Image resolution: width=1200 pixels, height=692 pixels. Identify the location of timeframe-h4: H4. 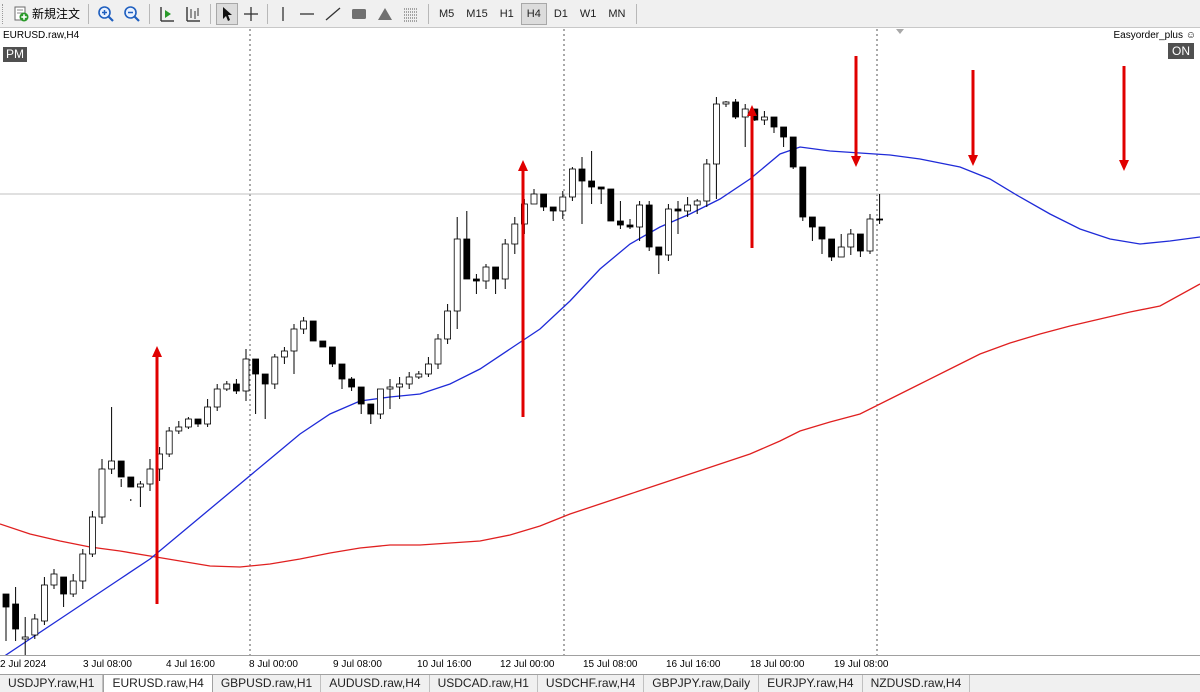
(533, 13).